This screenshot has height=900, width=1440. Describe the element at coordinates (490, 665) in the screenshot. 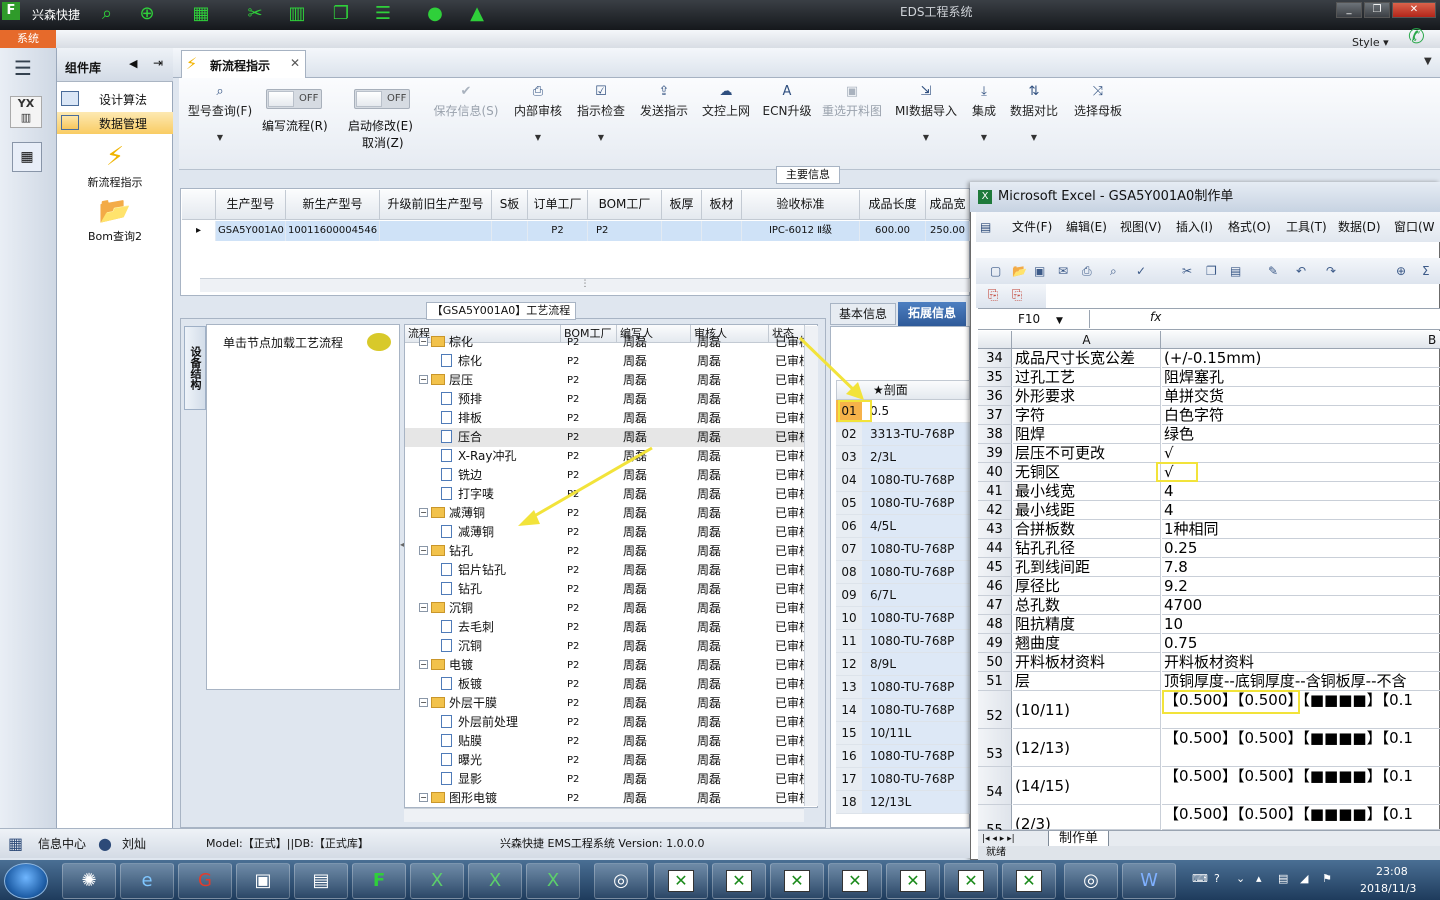

I see `tree-node: − 电镀` at that location.